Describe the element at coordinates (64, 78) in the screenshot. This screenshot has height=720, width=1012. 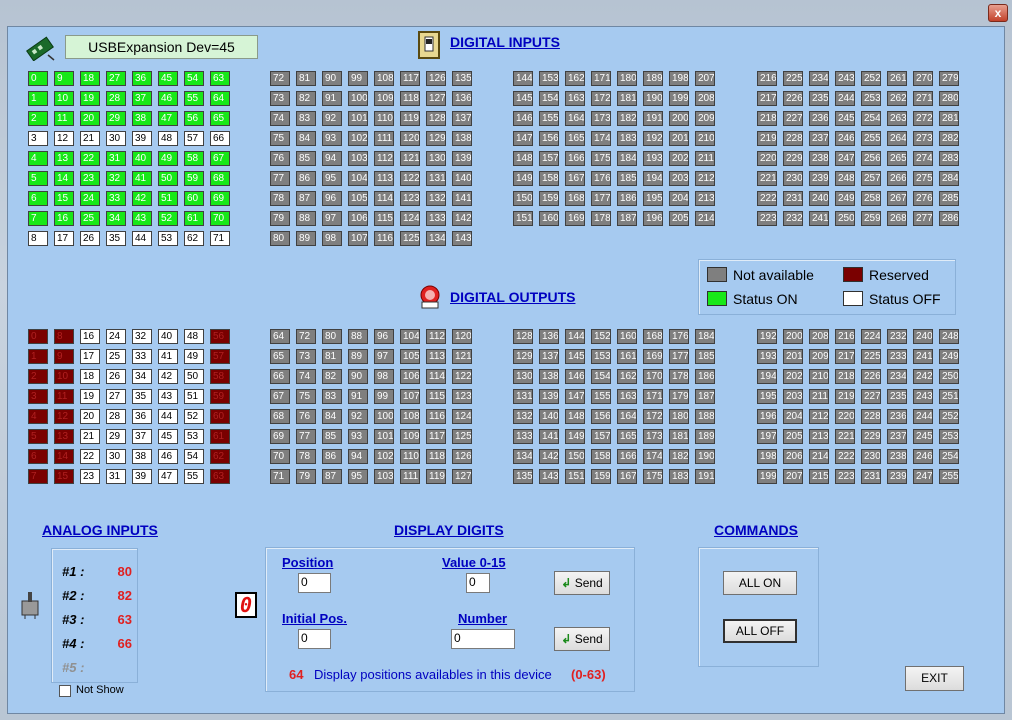
I see `digital-input-cell: 9` at that location.